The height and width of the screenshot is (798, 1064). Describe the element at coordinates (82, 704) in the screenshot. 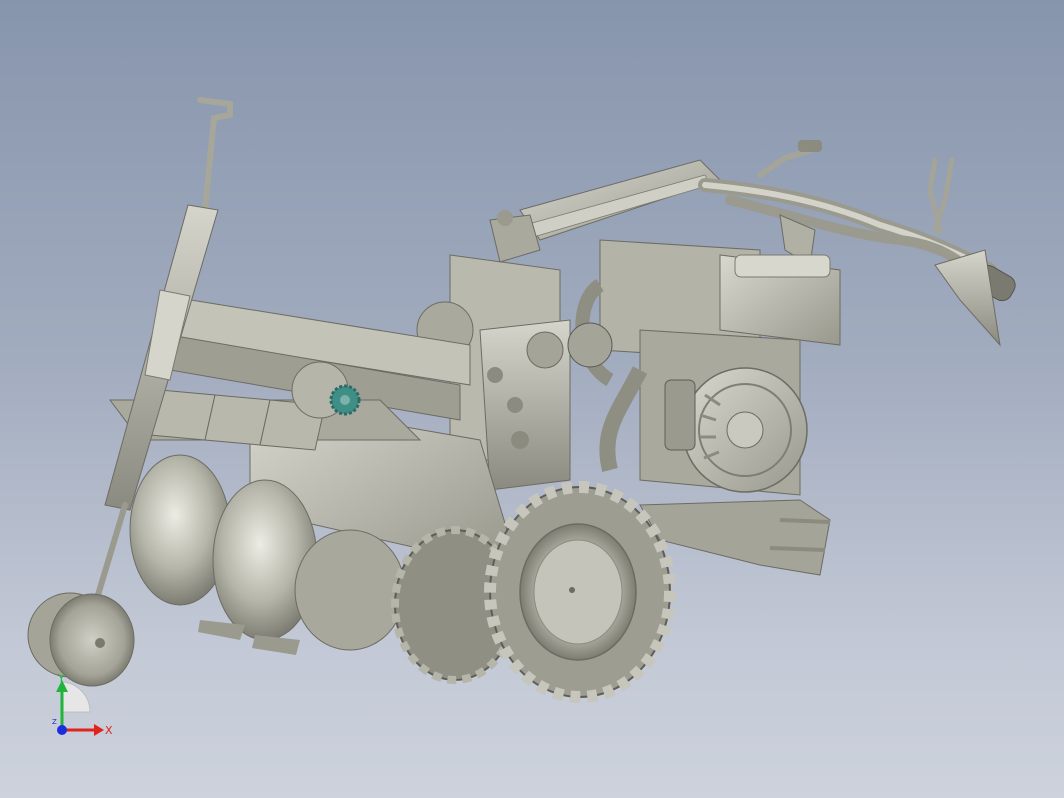

I see `orientation-triad: Y X Z` at that location.